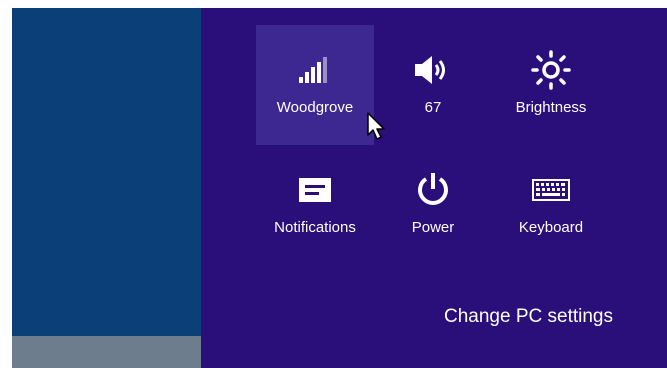 The image size is (667, 368). I want to click on network-tile: Woodgrove, so click(315, 85).